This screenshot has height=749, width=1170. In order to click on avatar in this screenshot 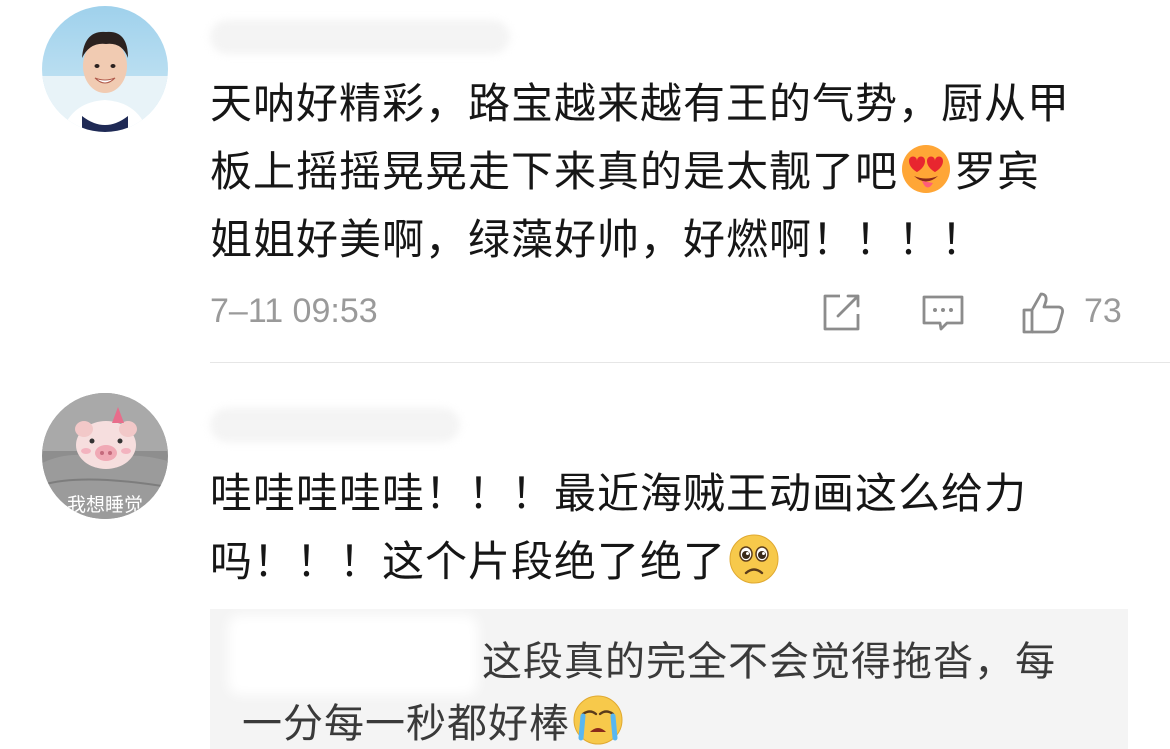, I will do `click(105, 69)`.